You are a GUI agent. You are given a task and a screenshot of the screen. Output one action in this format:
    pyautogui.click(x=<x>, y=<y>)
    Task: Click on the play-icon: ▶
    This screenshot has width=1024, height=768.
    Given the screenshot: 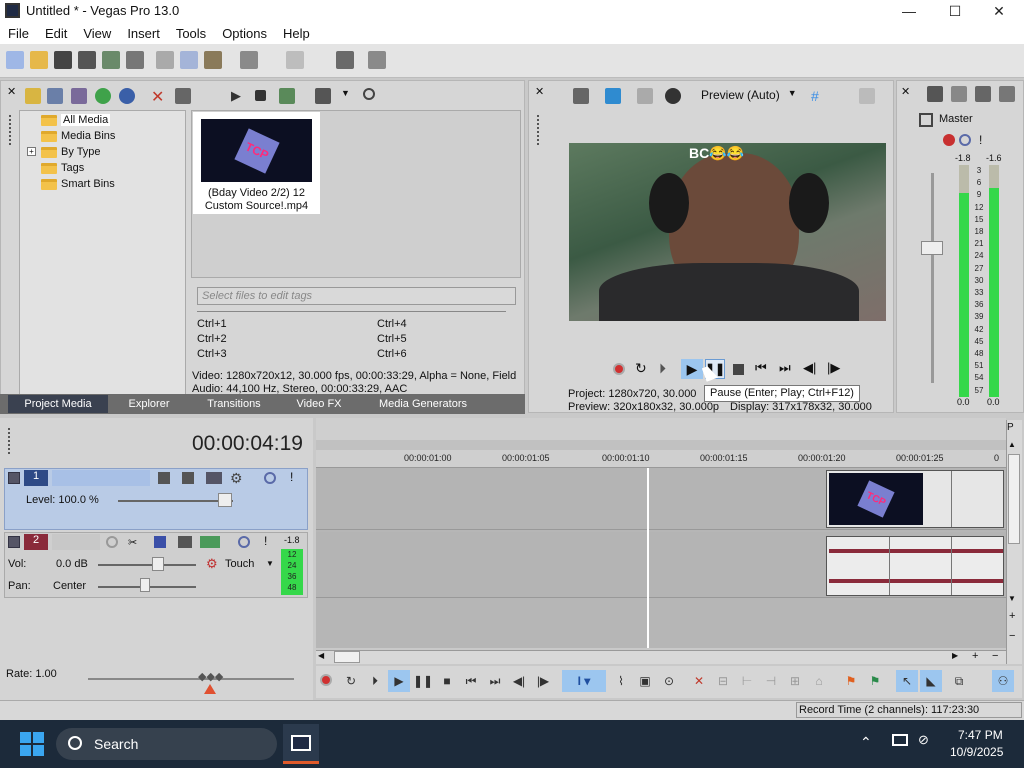 What is the action you would take?
    pyautogui.click(x=692, y=369)
    